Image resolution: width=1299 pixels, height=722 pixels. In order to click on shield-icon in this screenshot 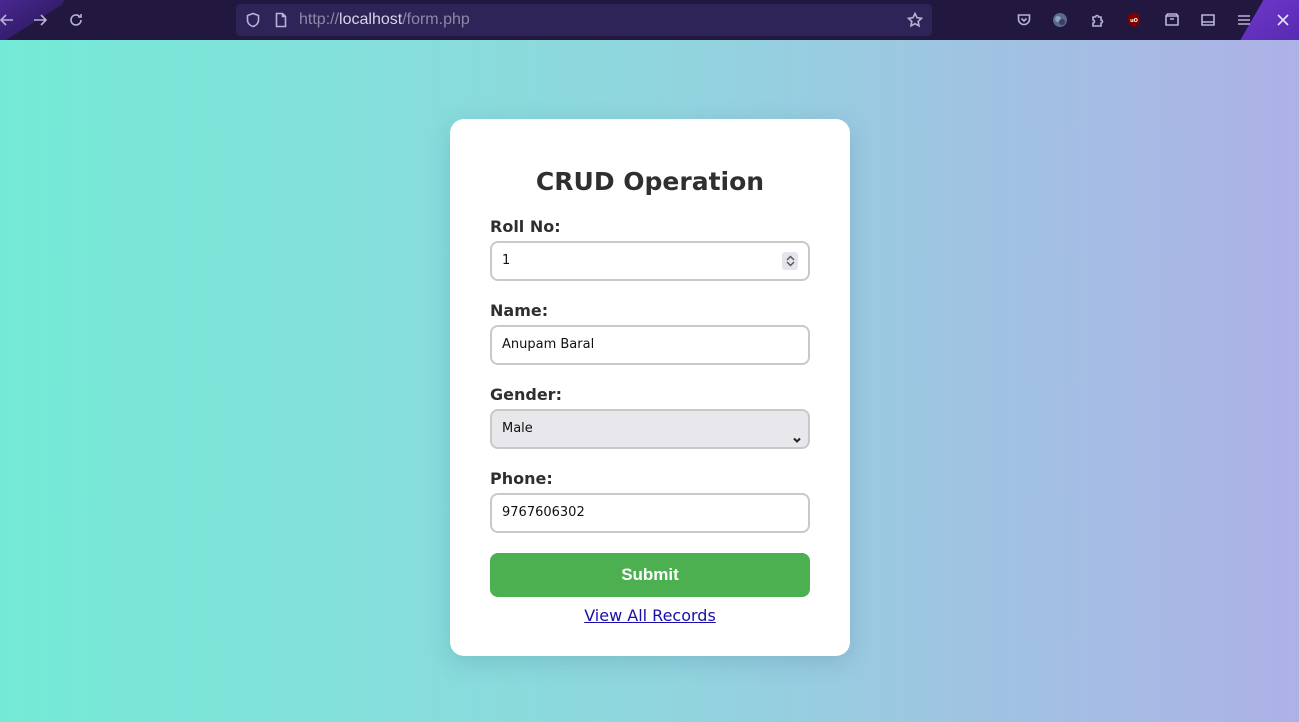, I will do `click(253, 20)`.